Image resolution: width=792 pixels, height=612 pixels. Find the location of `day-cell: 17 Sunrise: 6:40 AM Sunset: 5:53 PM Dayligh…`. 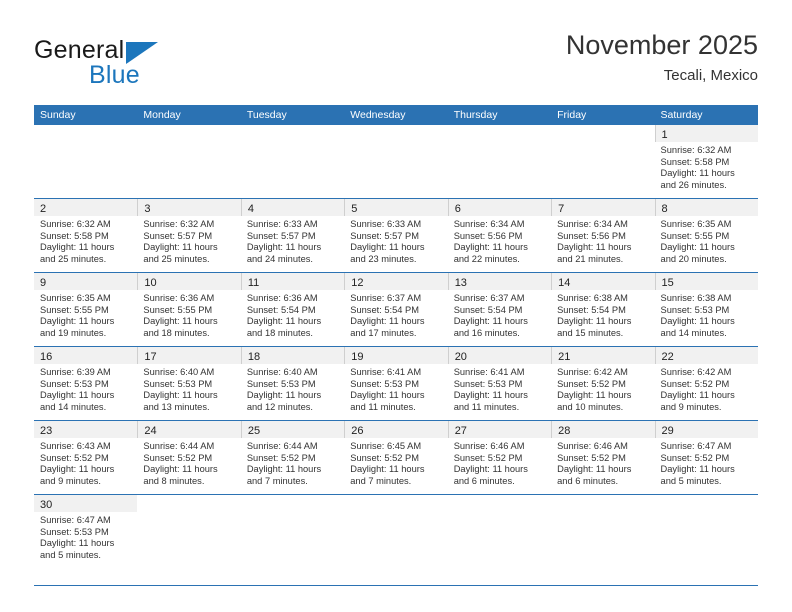

day-cell: 17 Sunrise: 6:40 AM Sunset: 5:53 PM Dayligh… is located at coordinates (189, 383).